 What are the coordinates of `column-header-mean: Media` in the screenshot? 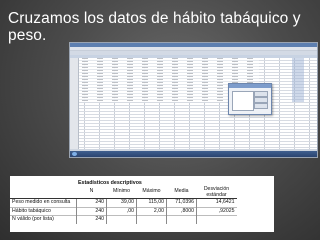 It's located at (181, 192).